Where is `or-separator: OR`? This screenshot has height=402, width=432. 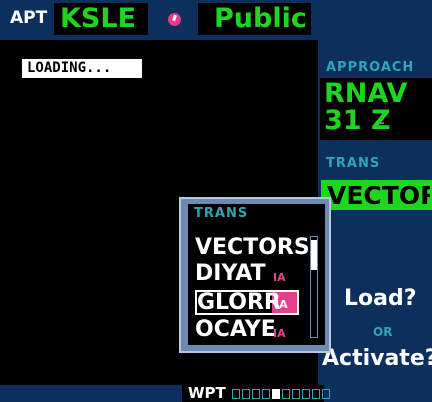 or-separator: OR is located at coordinates (383, 332).